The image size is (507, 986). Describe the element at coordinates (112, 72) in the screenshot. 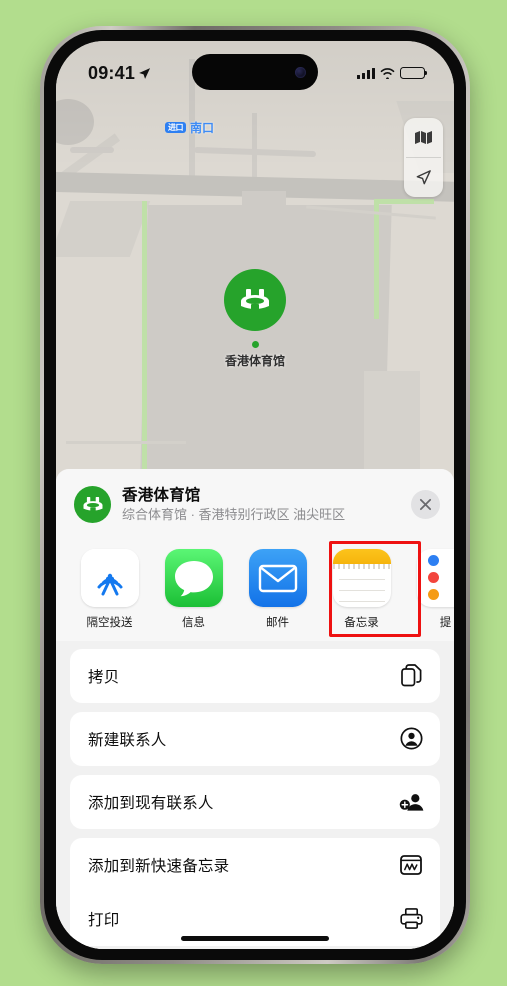

I see `status-time: 09:41` at that location.